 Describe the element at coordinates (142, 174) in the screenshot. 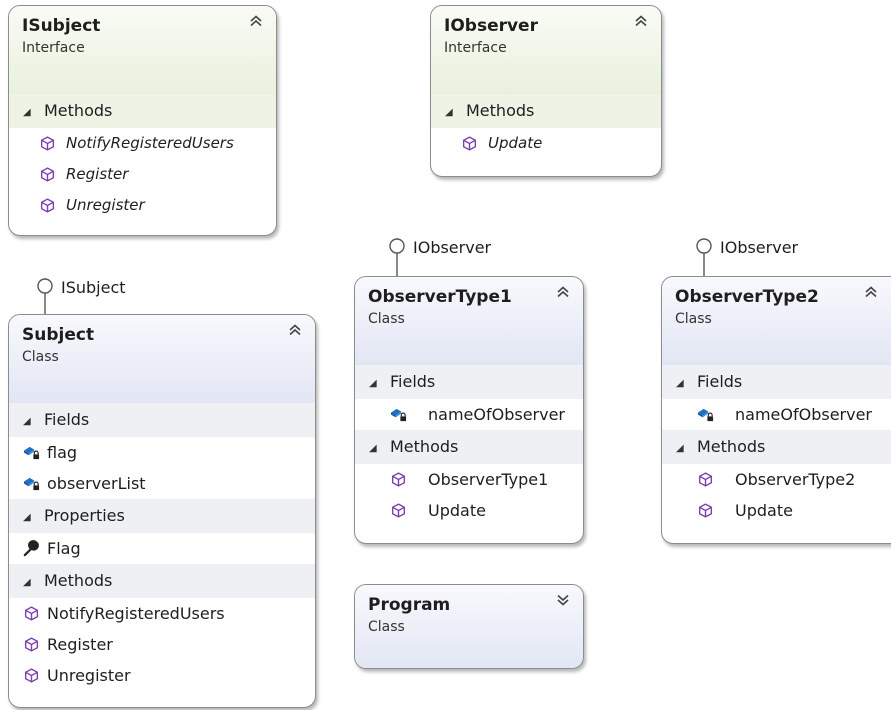

I see `isubject-method-register: Register` at that location.